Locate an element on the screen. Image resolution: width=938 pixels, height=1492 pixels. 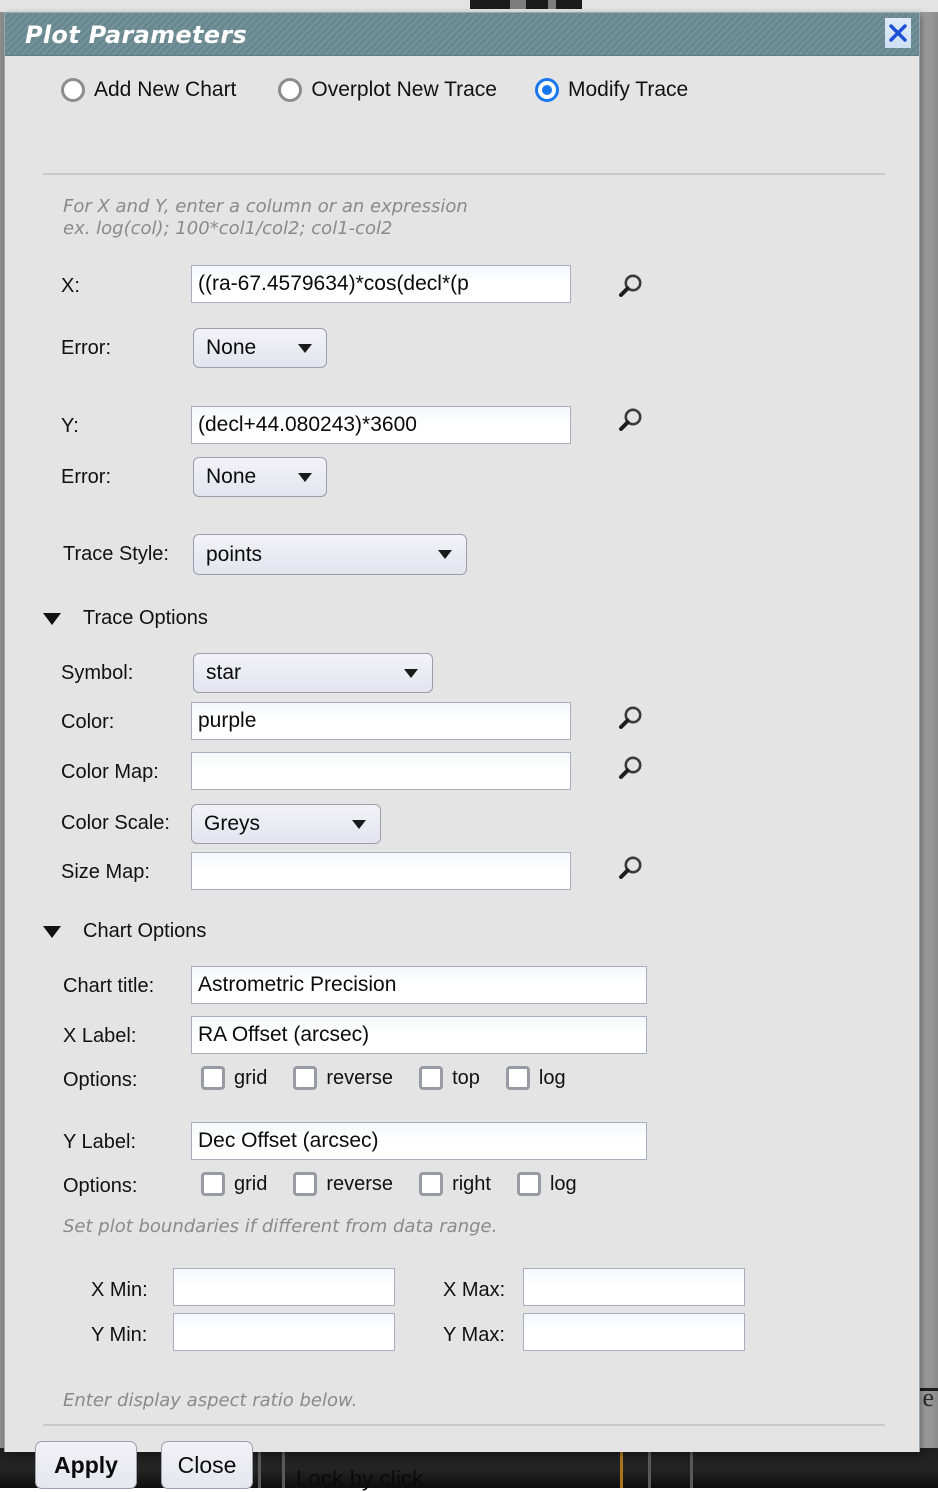
x-search-magnifier-icon is located at coordinates (630, 287).